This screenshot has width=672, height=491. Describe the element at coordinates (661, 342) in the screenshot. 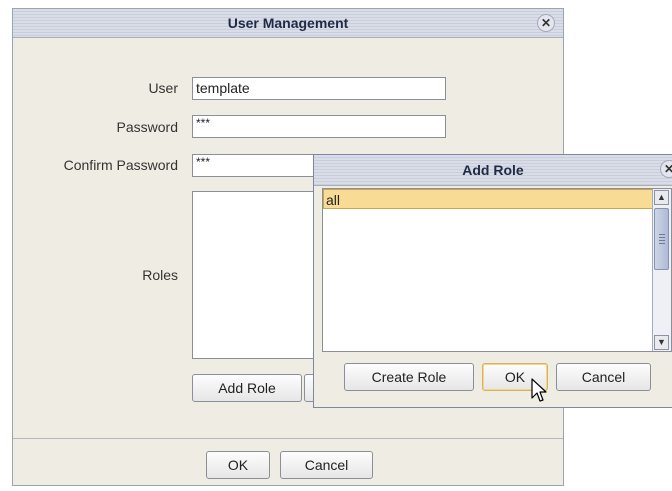

I see `arrow-down-icon: ▼` at that location.